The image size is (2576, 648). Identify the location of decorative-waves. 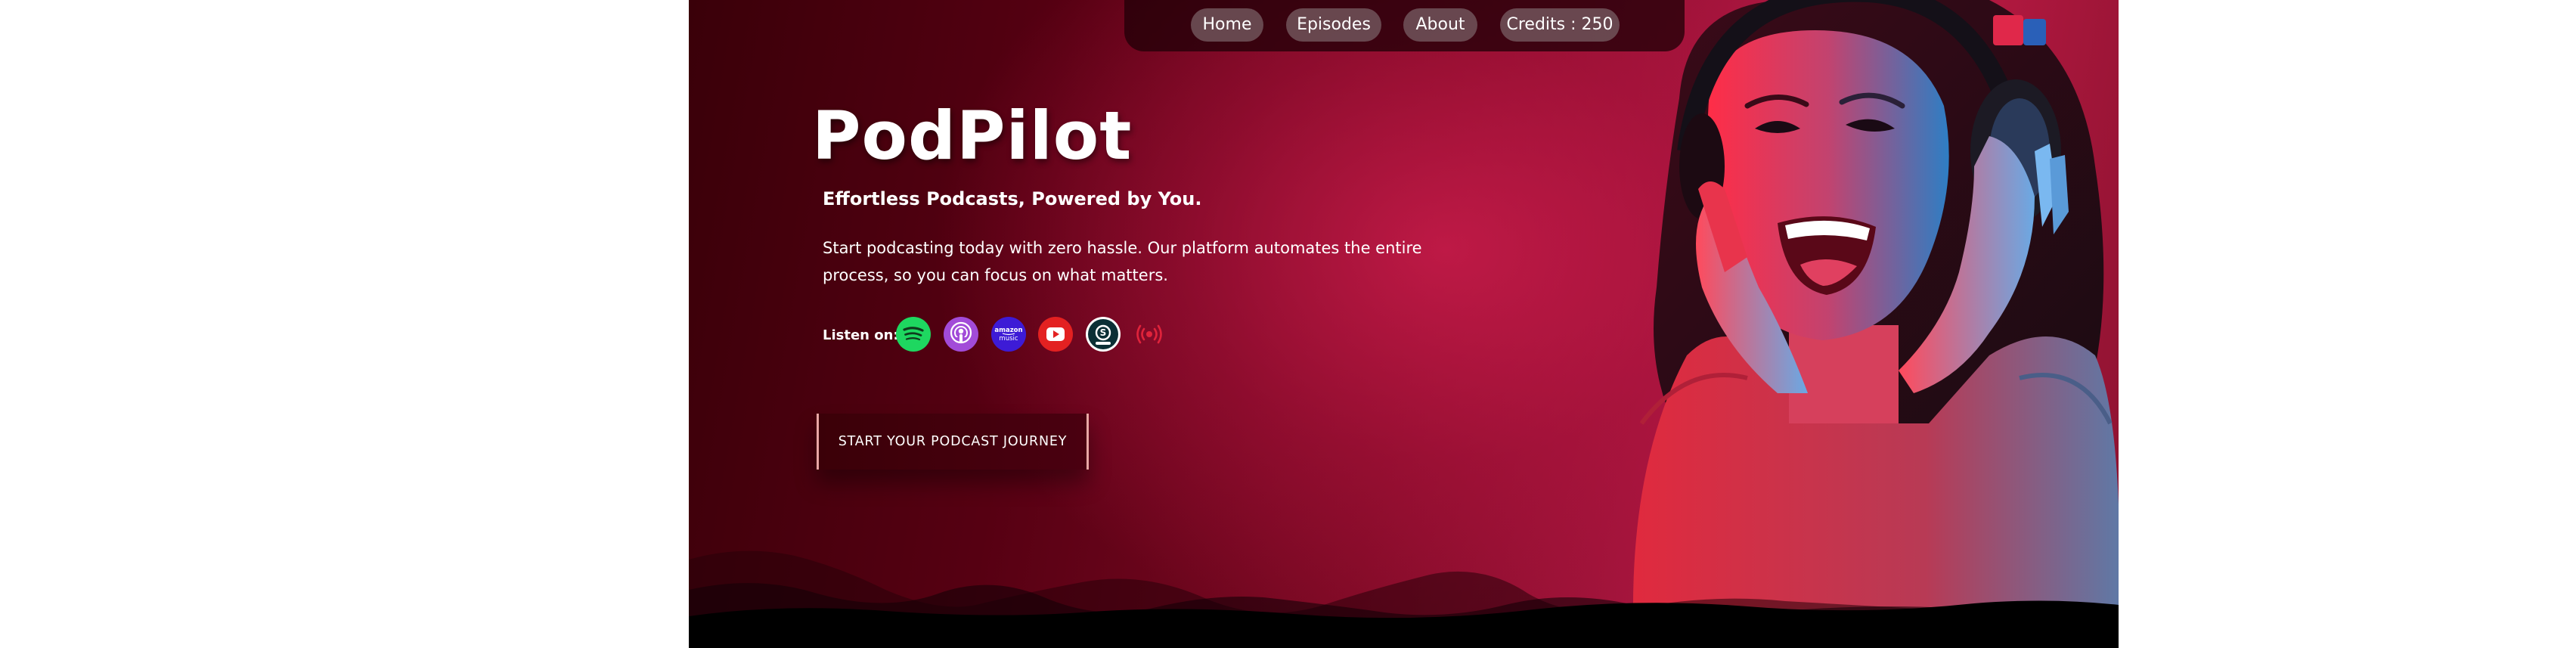
(1404, 599).